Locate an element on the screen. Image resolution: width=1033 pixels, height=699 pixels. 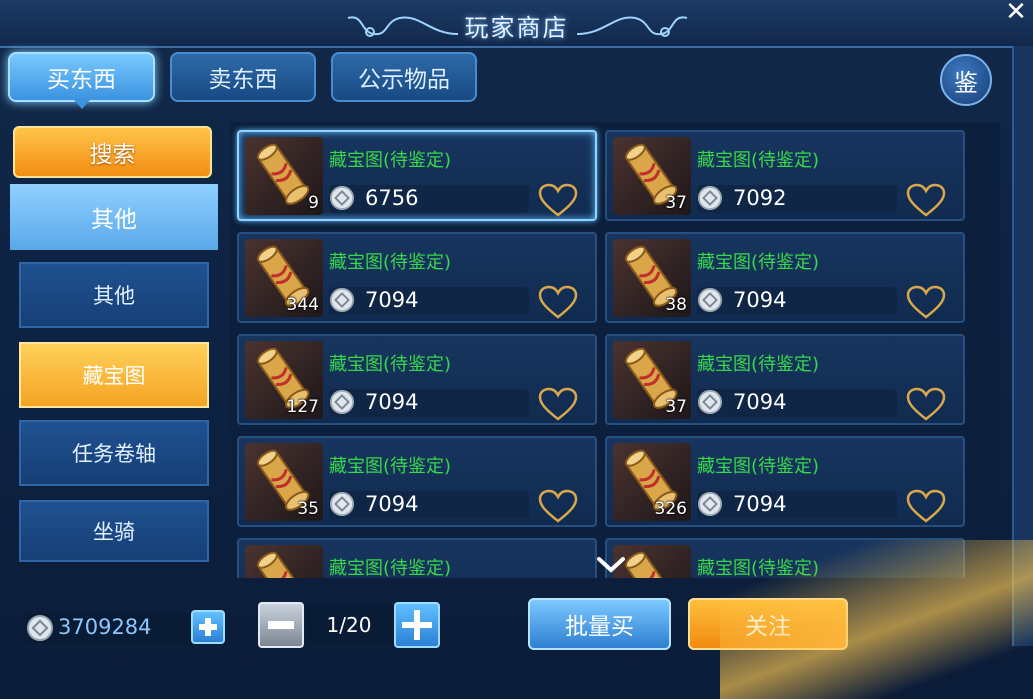
close-icon: ✕ is located at coordinates (1016, 13).